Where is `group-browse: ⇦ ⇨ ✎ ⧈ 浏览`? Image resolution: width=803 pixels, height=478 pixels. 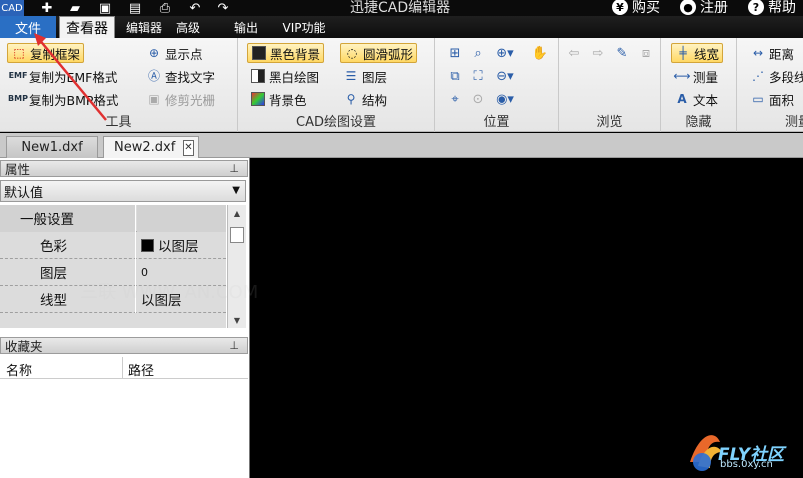
group-browse: ⇦ ⇨ ✎ ⧈ 浏览 is located at coordinates (610, 85).